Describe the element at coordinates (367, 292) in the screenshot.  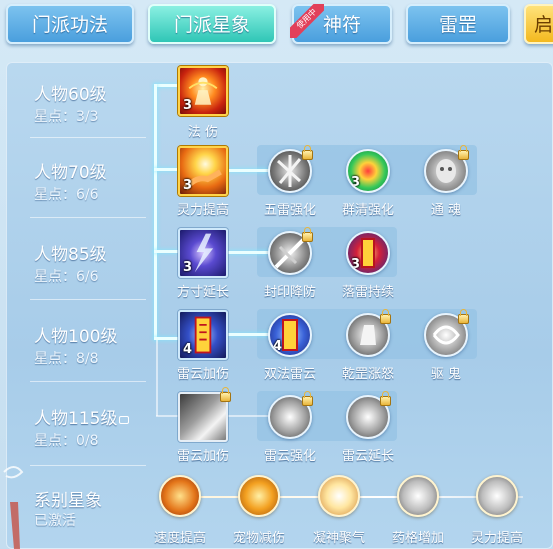
I see `skill-label: 落雷持续` at that location.